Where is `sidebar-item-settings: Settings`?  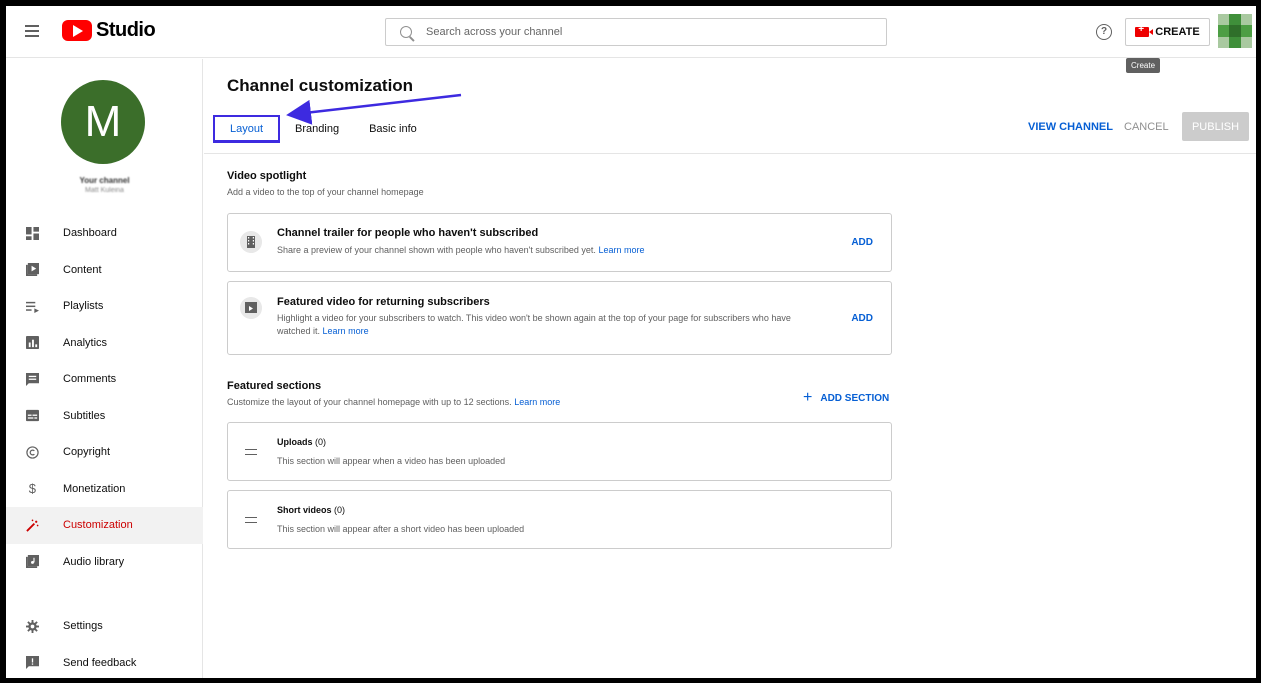
sidebar-item-settings: Settings is located at coordinates (104, 626).